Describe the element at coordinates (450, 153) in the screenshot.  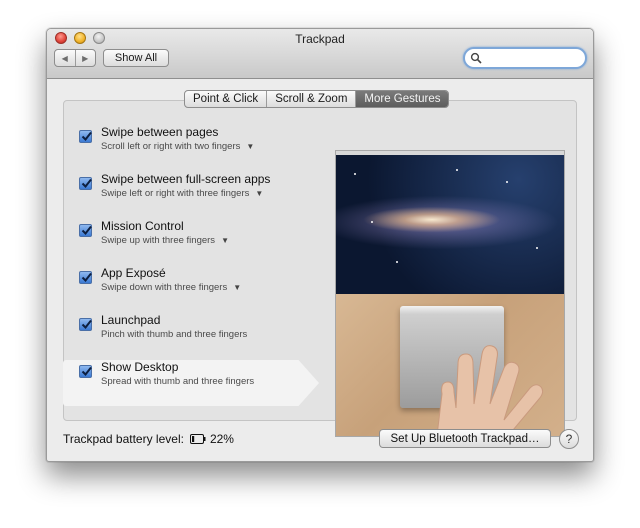
I see `preview-menubar` at that location.